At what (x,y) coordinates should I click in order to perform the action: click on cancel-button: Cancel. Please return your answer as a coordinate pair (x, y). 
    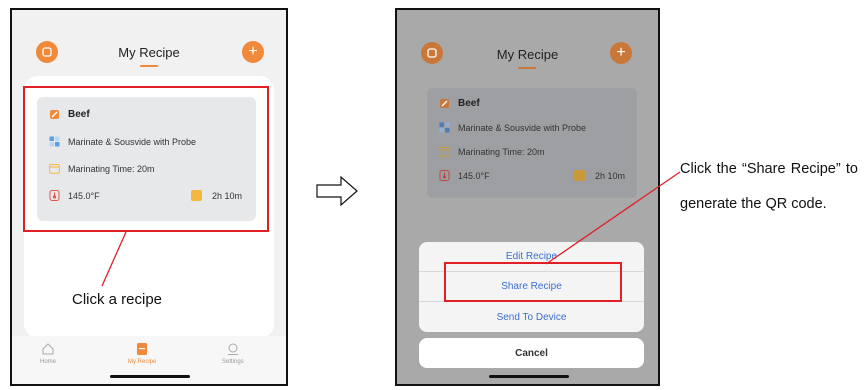
    Looking at the image, I should click on (531, 353).